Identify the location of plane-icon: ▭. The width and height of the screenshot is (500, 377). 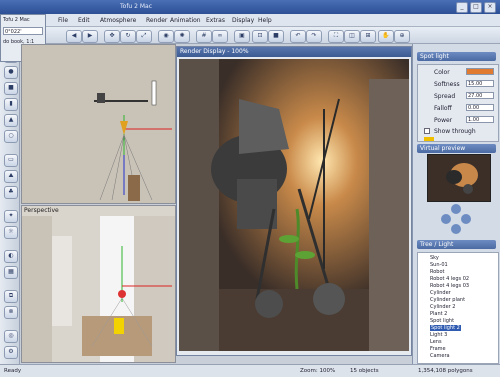
(11, 160).